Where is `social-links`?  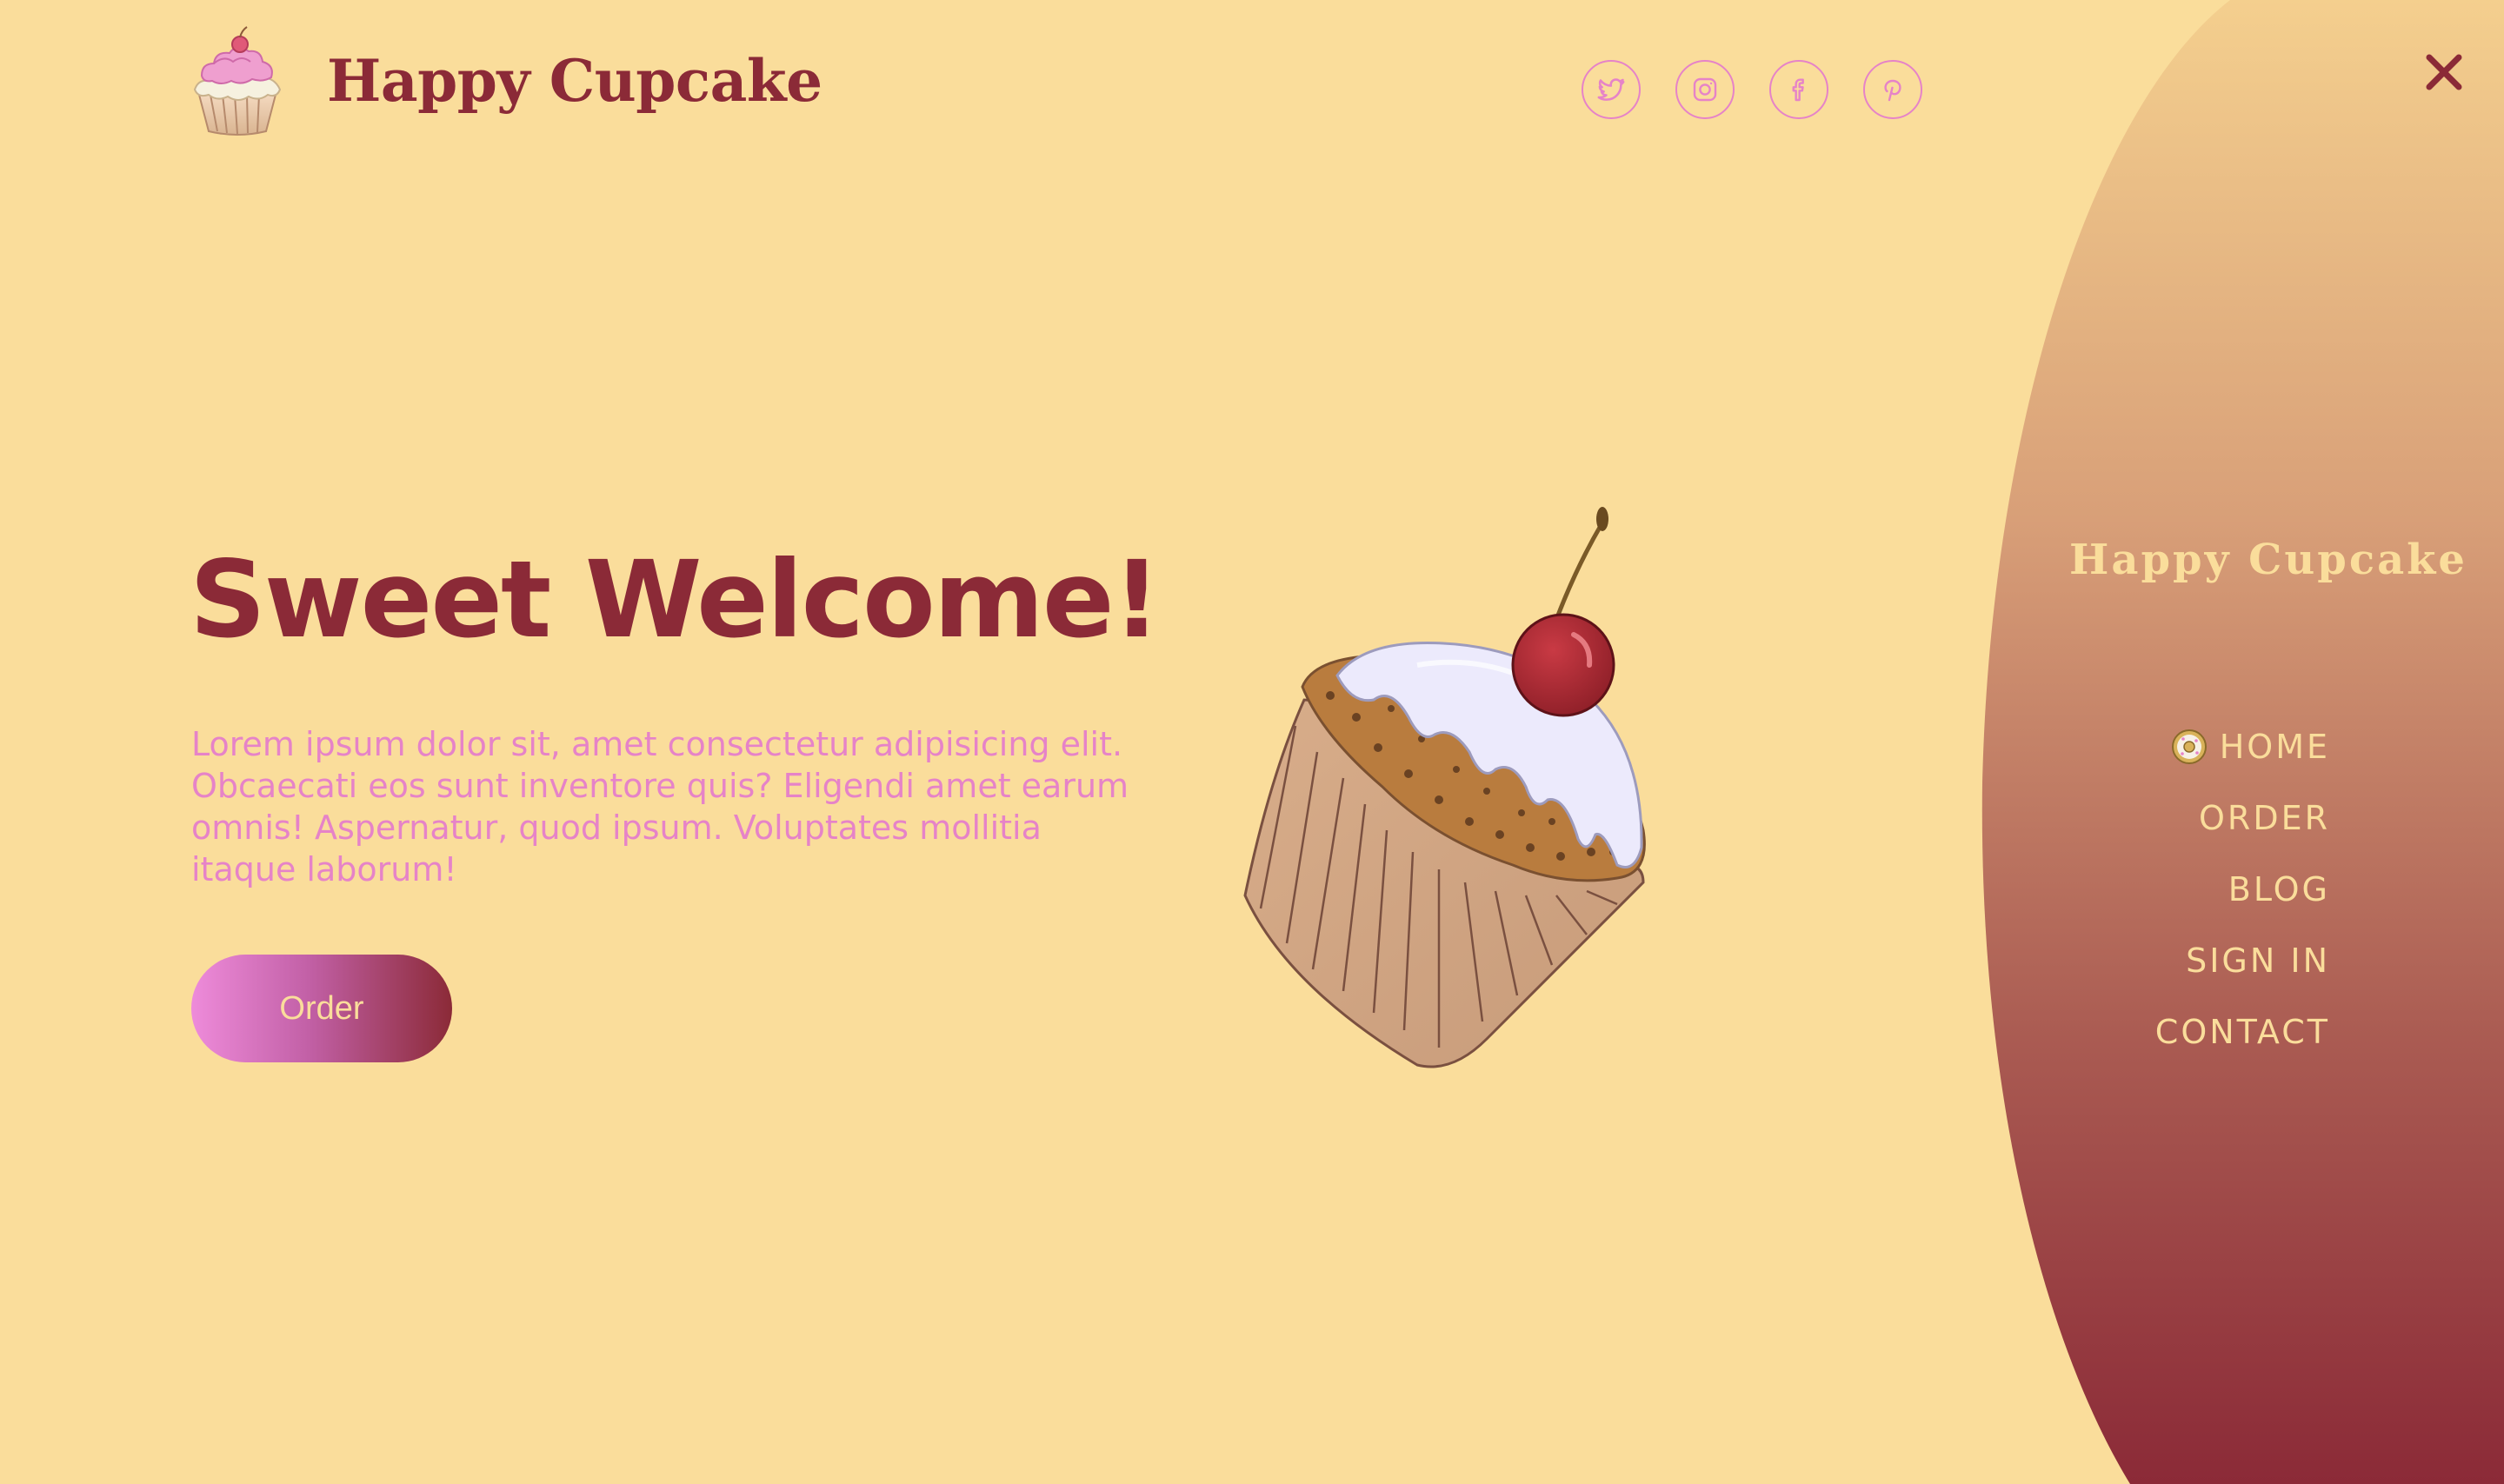 social-links is located at coordinates (1752, 89).